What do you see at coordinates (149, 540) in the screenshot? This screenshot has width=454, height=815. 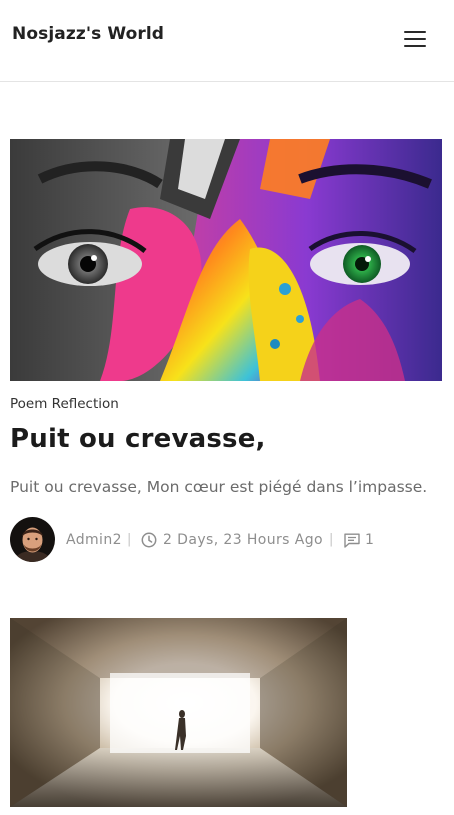 I see `clock-icon` at bounding box center [149, 540].